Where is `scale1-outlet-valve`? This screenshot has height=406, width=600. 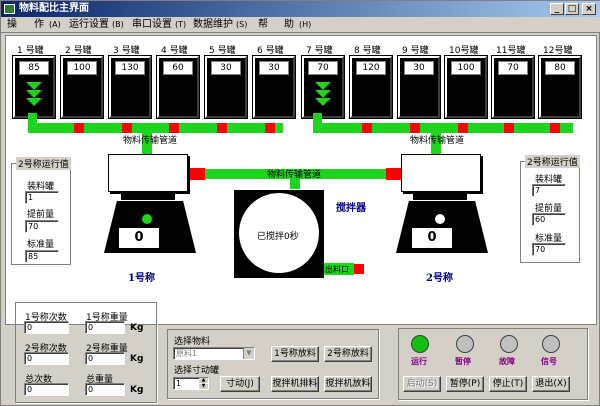
scale1-outlet-valve is located at coordinates (196, 174).